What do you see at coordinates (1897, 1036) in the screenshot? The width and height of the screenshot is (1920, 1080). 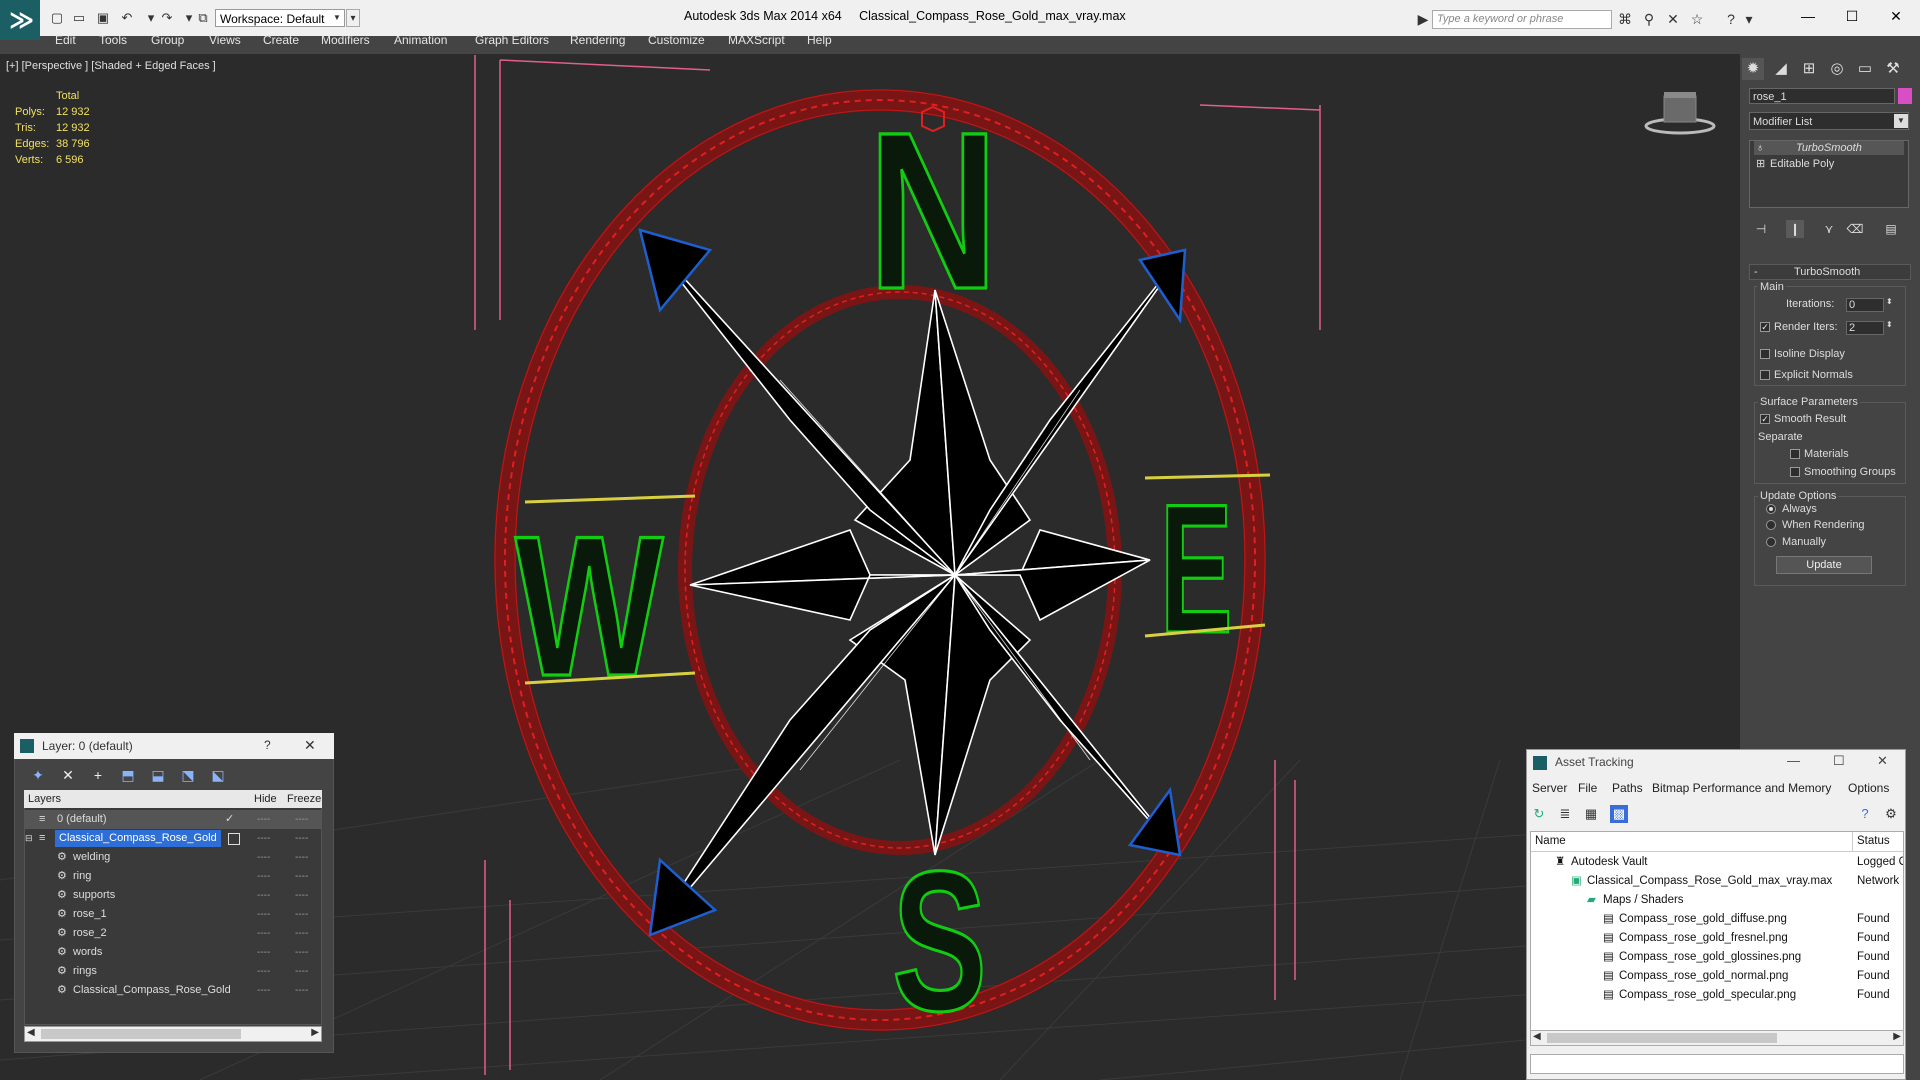 I see `scroll-right-icon: ▶` at bounding box center [1897, 1036].